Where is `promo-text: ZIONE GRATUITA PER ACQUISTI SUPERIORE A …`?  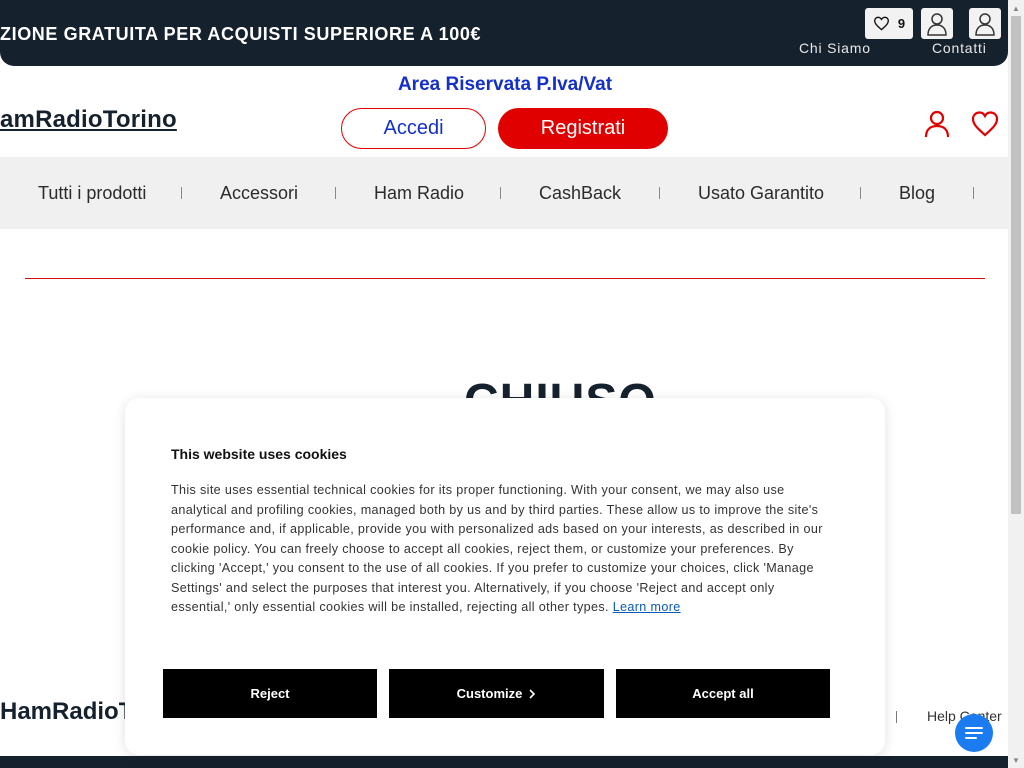 promo-text: ZIONE GRATUITA PER ACQUISTI SUPERIORE A … is located at coordinates (241, 34).